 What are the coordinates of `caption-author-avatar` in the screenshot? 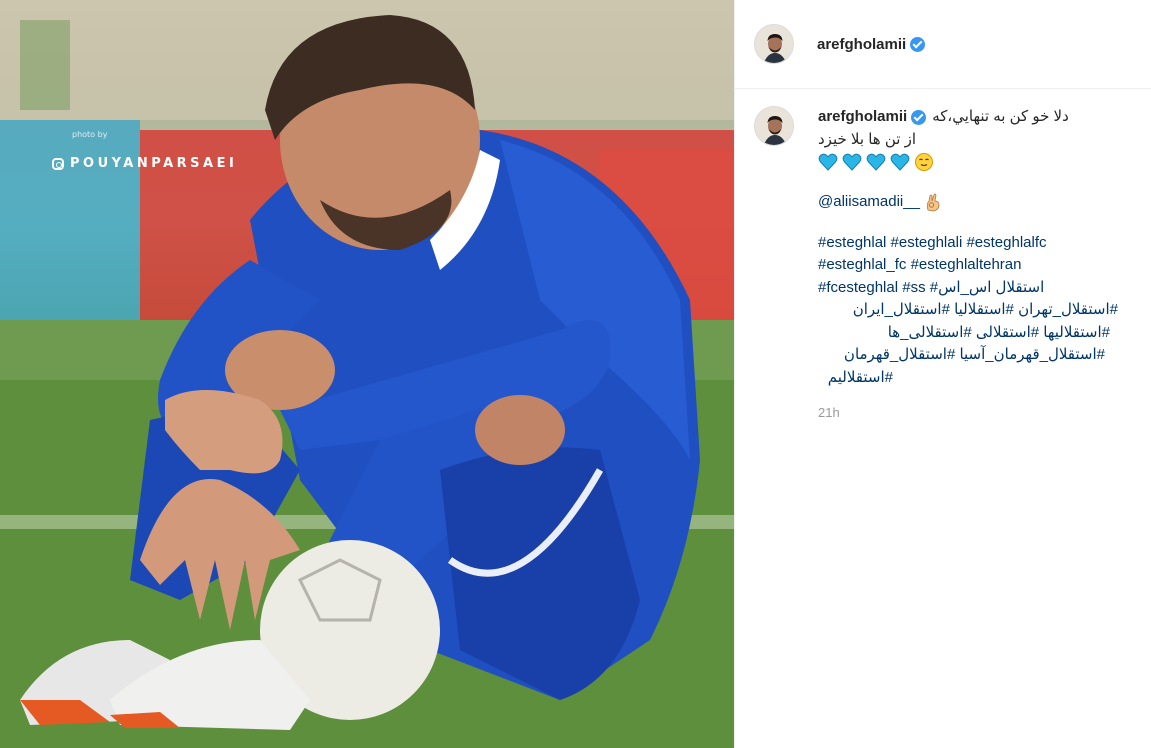 It's located at (774, 126).